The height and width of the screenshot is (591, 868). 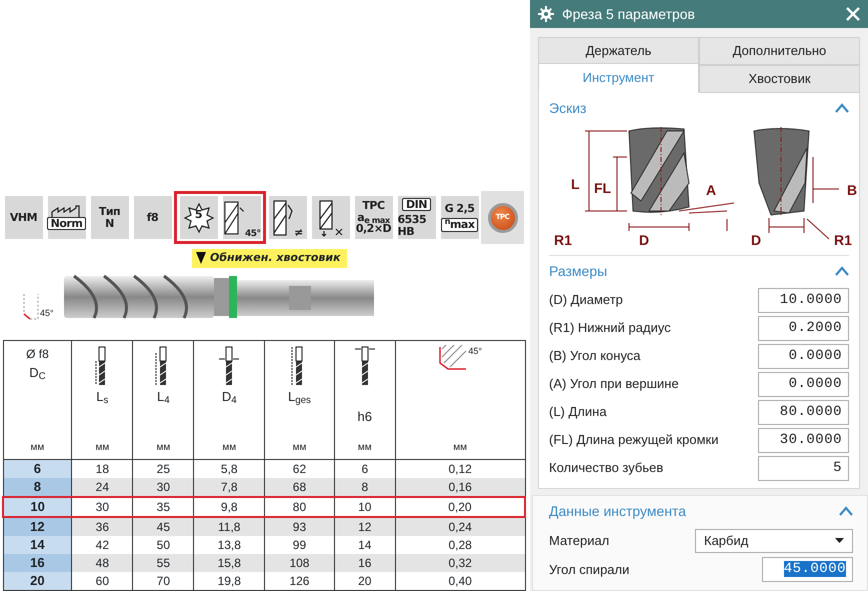 What do you see at coordinates (299, 581) in the screenshot?
I see `table-cell: 126` at bounding box center [299, 581].